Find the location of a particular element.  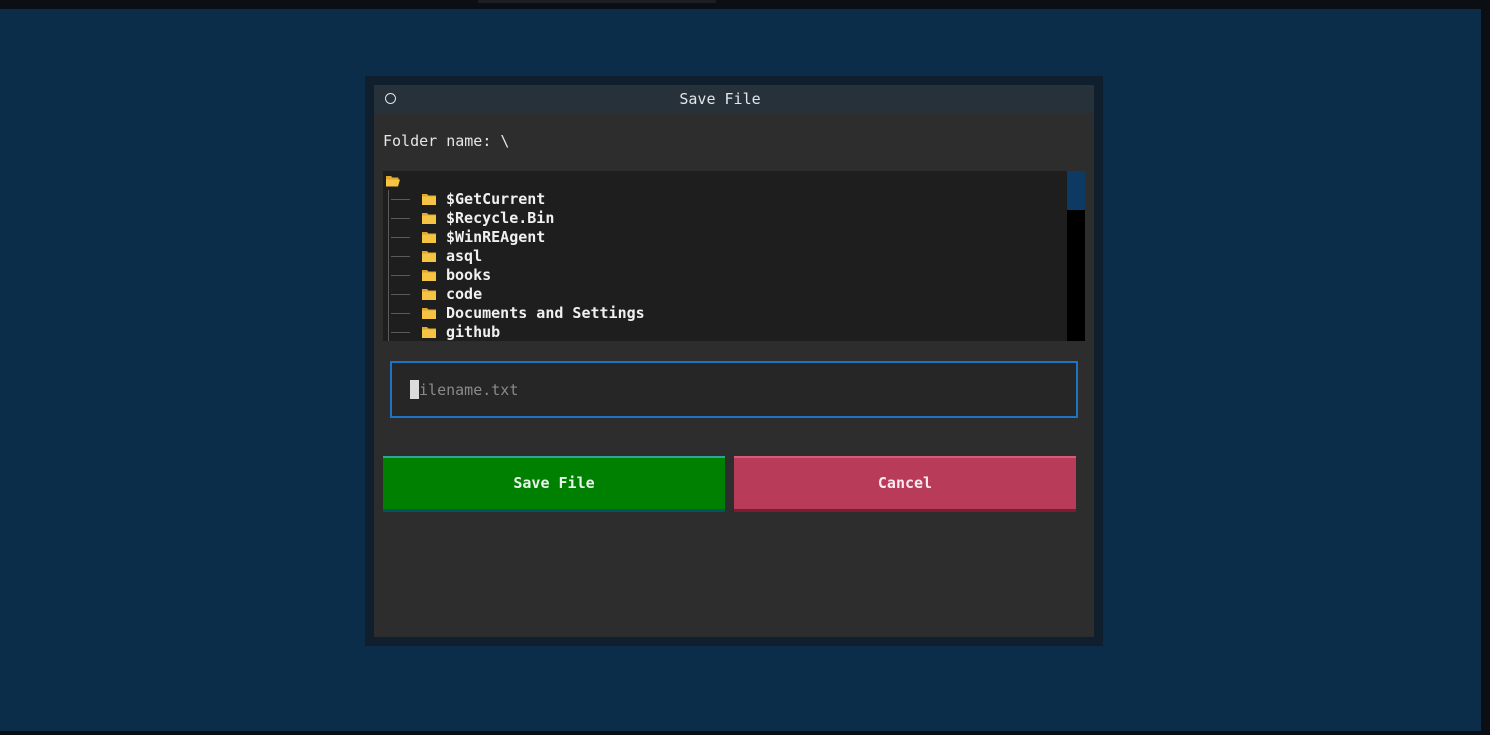

tree-item-label: code is located at coordinates (464, 294).